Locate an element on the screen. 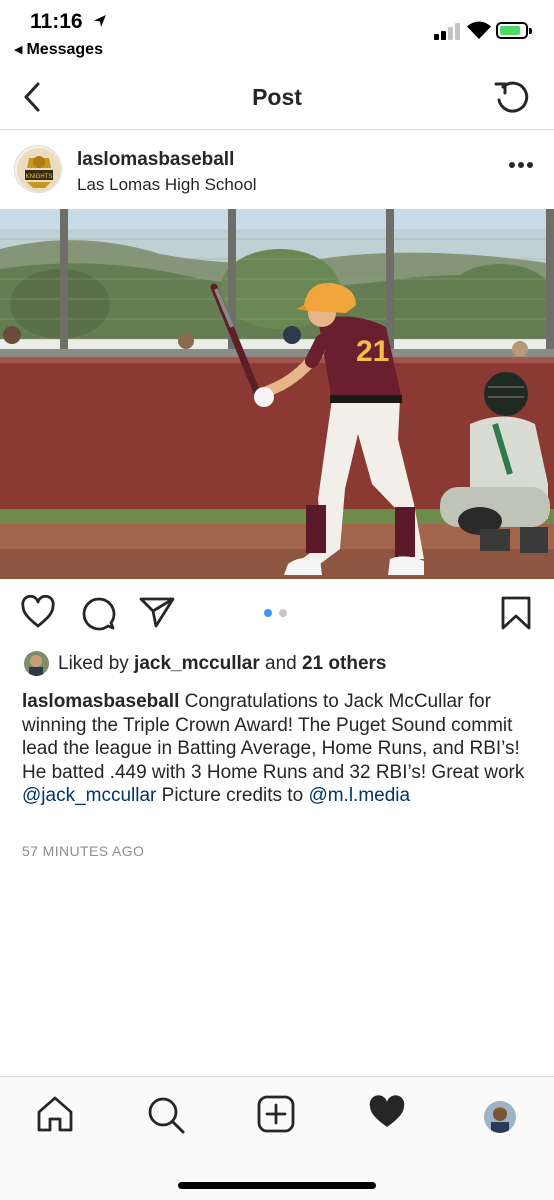 Image resolution: width=554 pixels, height=1200 pixels. post-username: laslomasbaseball is located at coordinates (155, 160).